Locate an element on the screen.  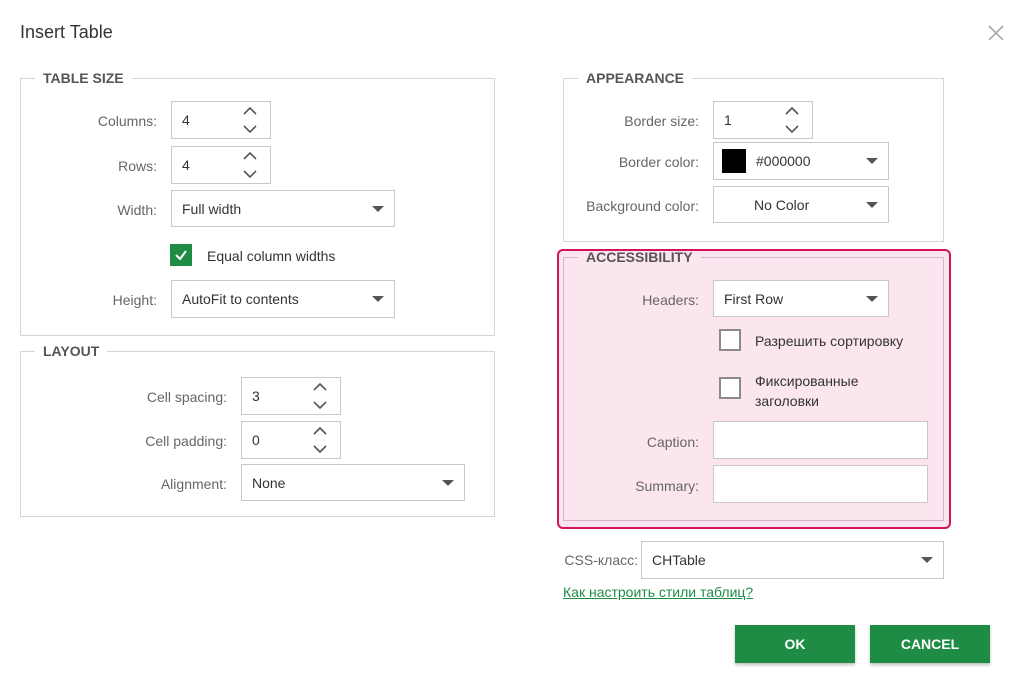
cancel-button: CANCEL is located at coordinates (930, 644).